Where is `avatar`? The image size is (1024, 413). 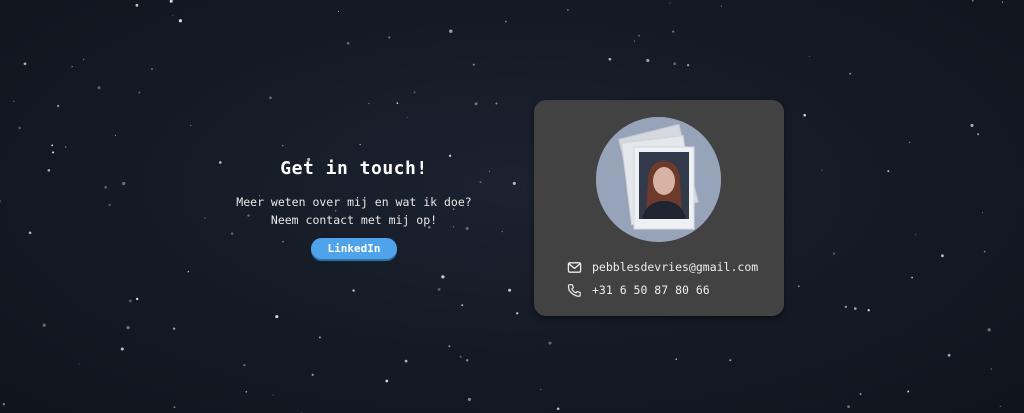 avatar is located at coordinates (658, 179).